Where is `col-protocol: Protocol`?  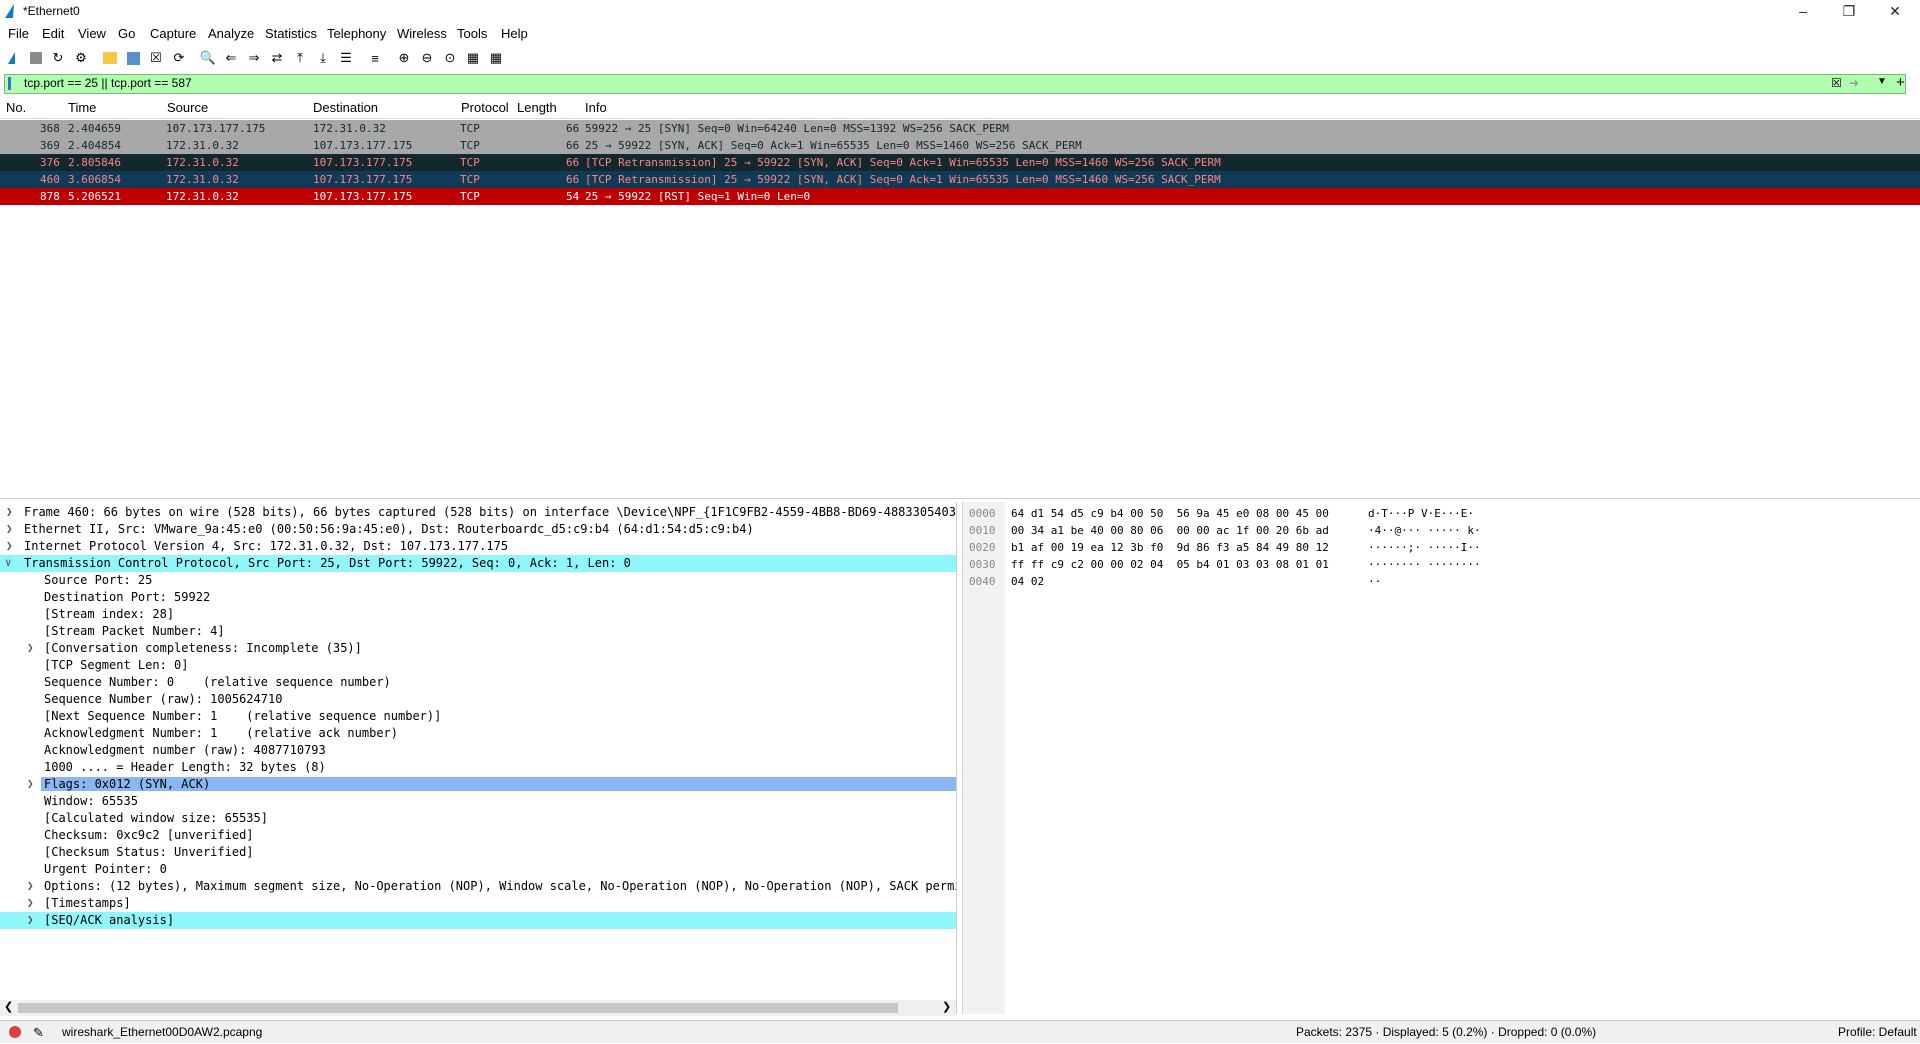 col-protocol: Protocol is located at coordinates (485, 107).